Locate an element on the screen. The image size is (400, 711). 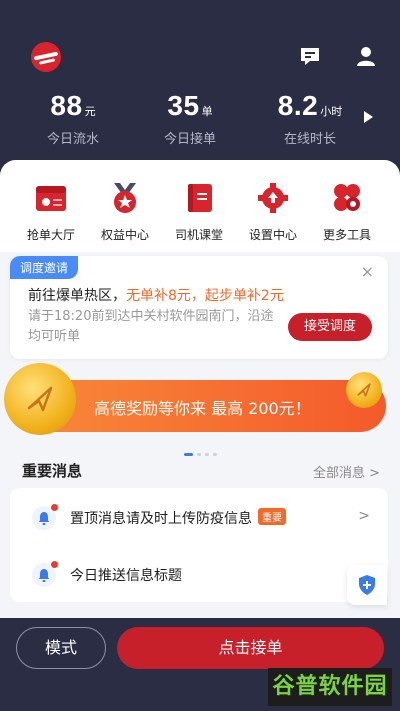
stat-value: 88 is located at coordinates (66, 105).